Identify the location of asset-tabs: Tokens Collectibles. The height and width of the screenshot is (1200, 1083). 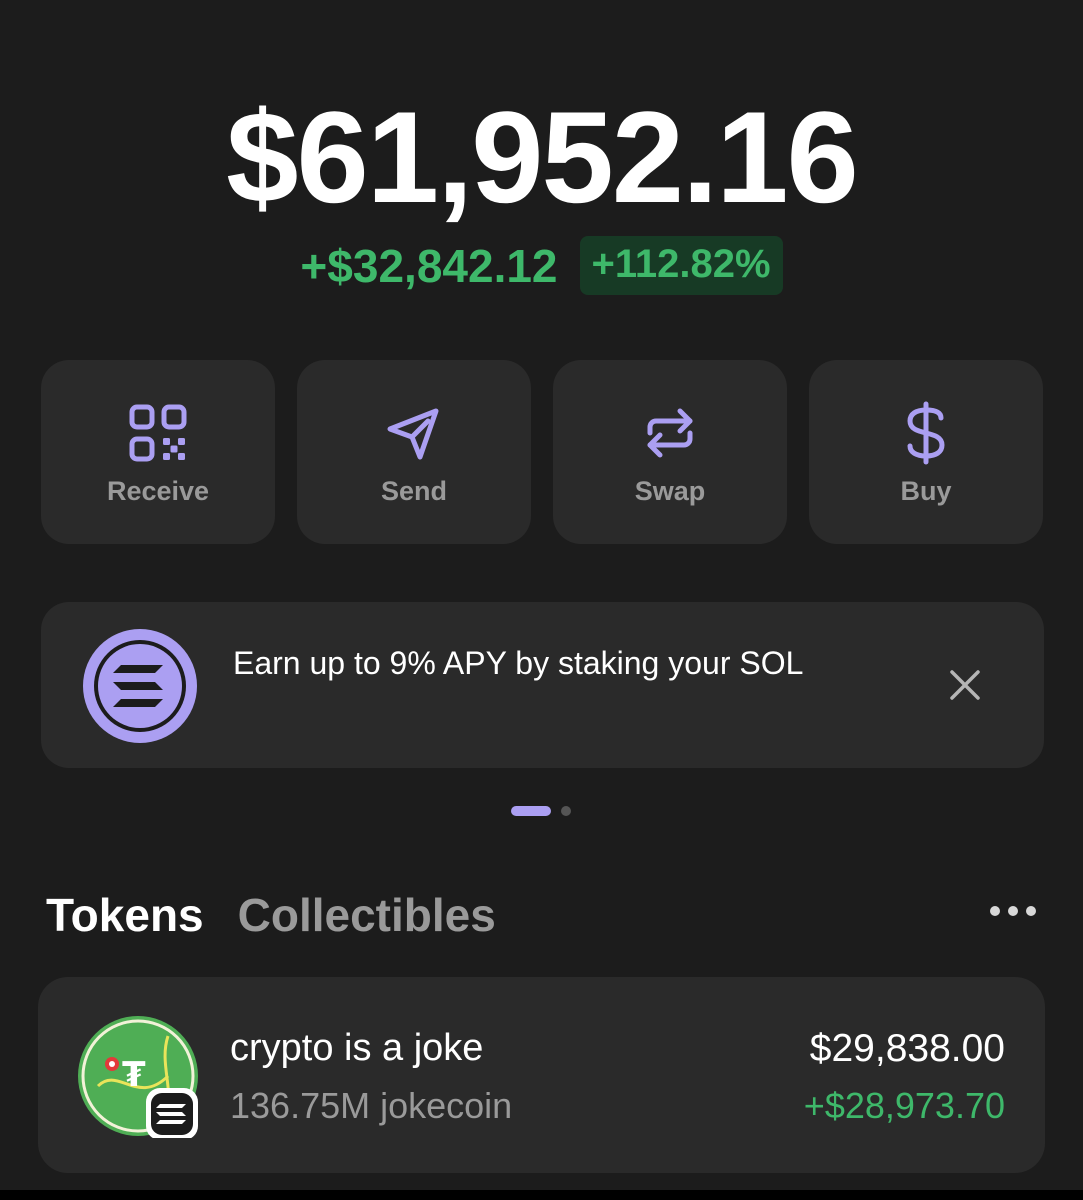
(271, 915).